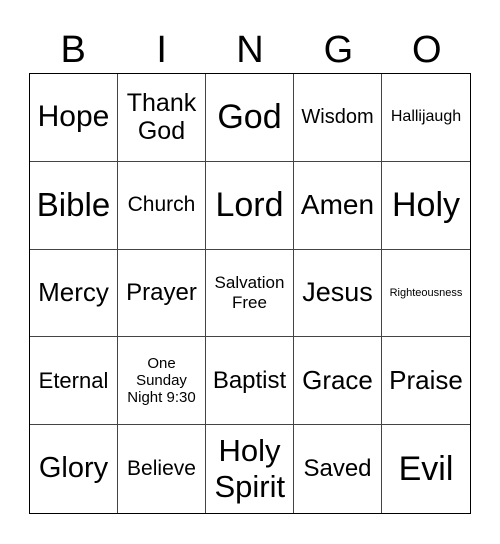  I want to click on bingo-cell: Glory, so click(74, 469).